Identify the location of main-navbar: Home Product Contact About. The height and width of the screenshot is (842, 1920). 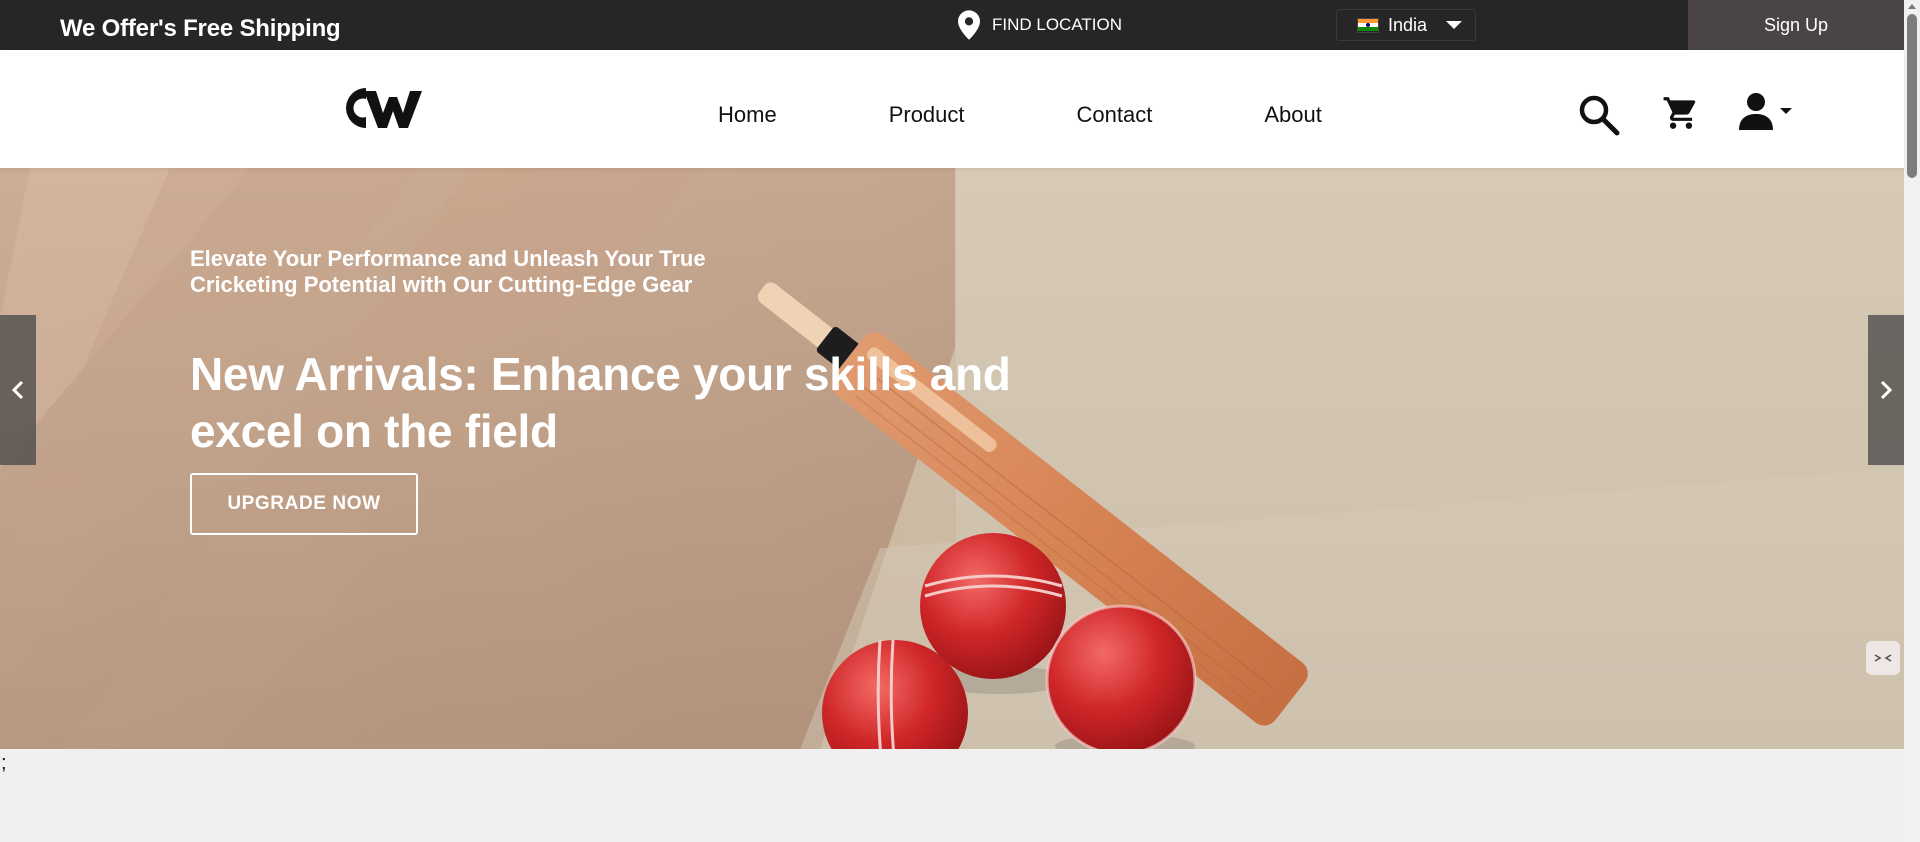
(952, 109).